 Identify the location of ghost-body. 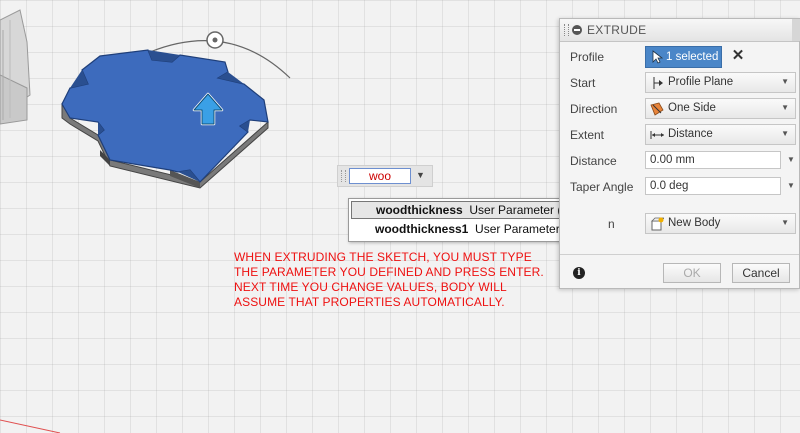
(15, 67).